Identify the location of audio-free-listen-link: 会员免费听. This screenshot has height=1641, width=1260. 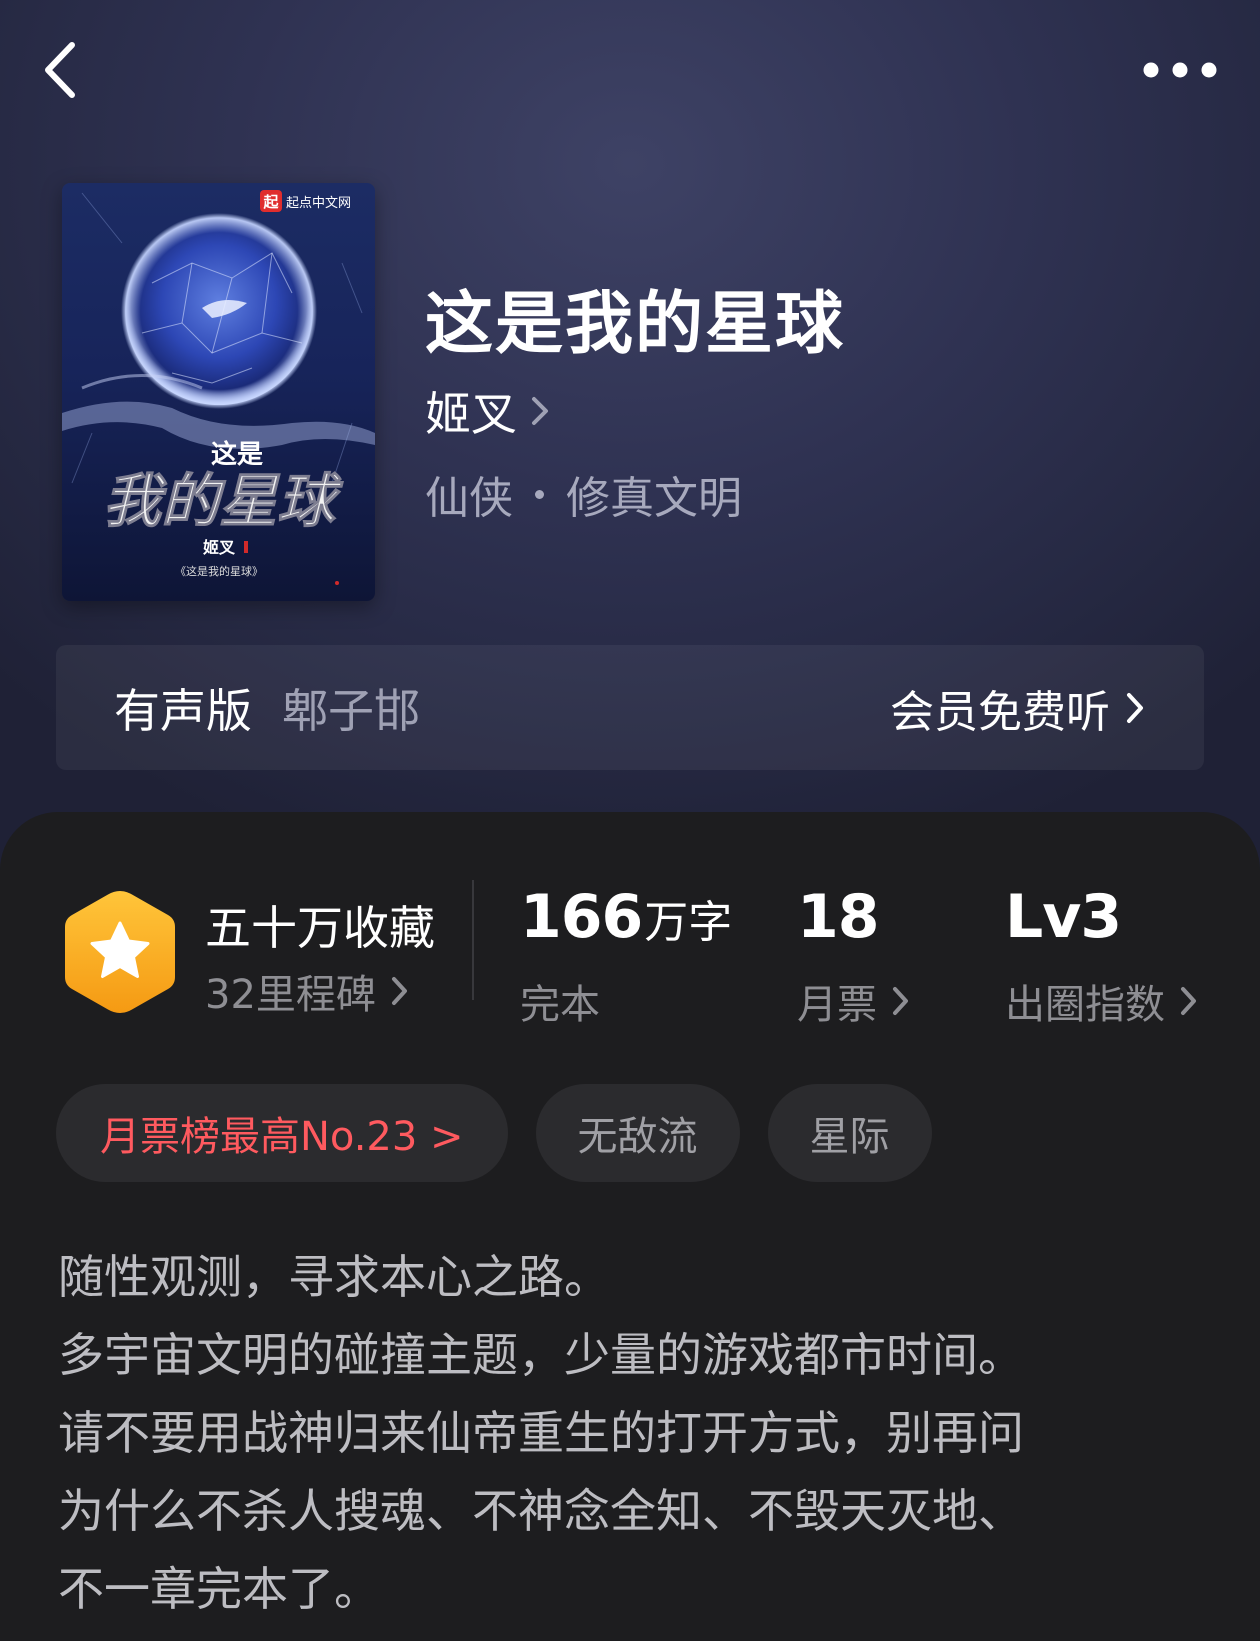
(1018, 708).